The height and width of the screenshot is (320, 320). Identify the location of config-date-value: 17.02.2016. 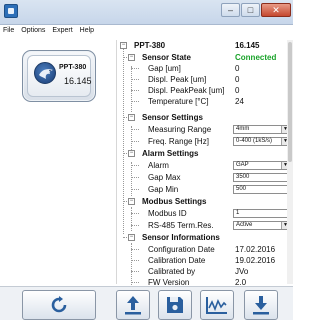
(255, 249).